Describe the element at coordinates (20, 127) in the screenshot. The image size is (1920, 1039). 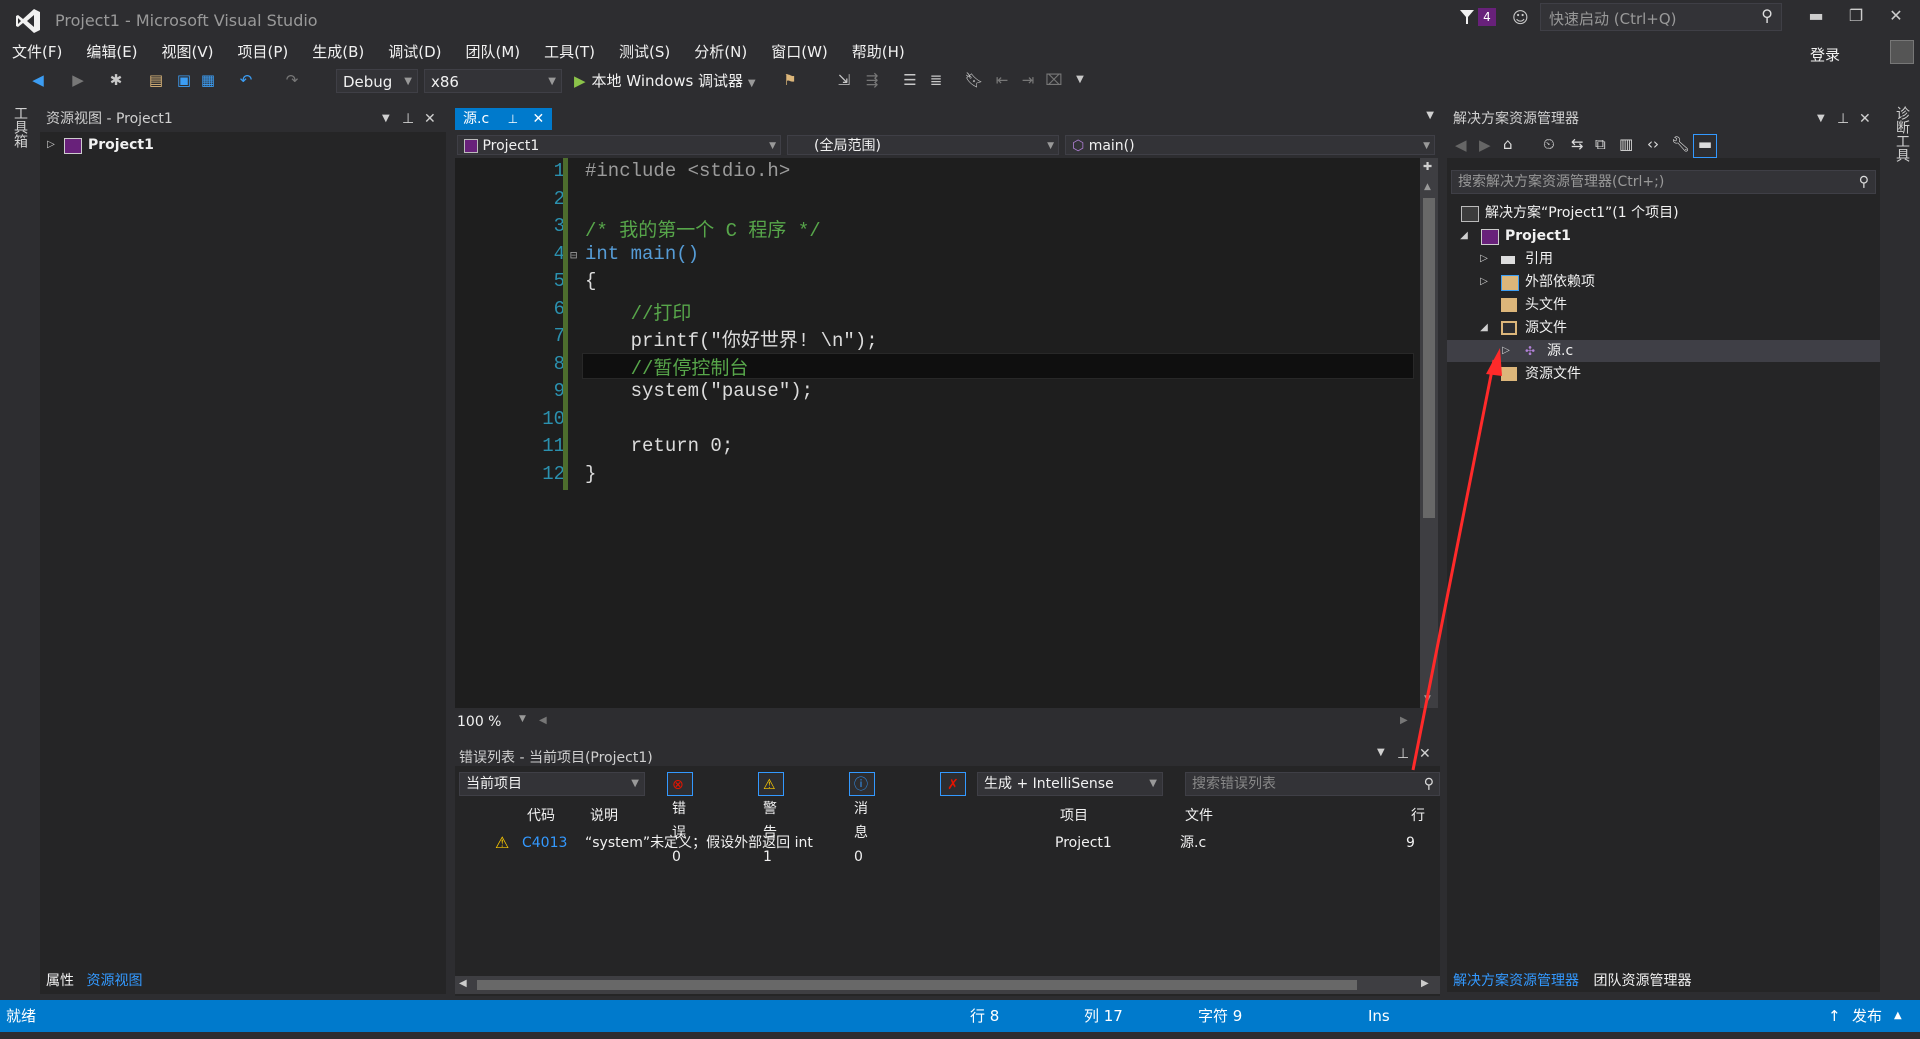
I see `toolbox-tab: 工具箱` at that location.